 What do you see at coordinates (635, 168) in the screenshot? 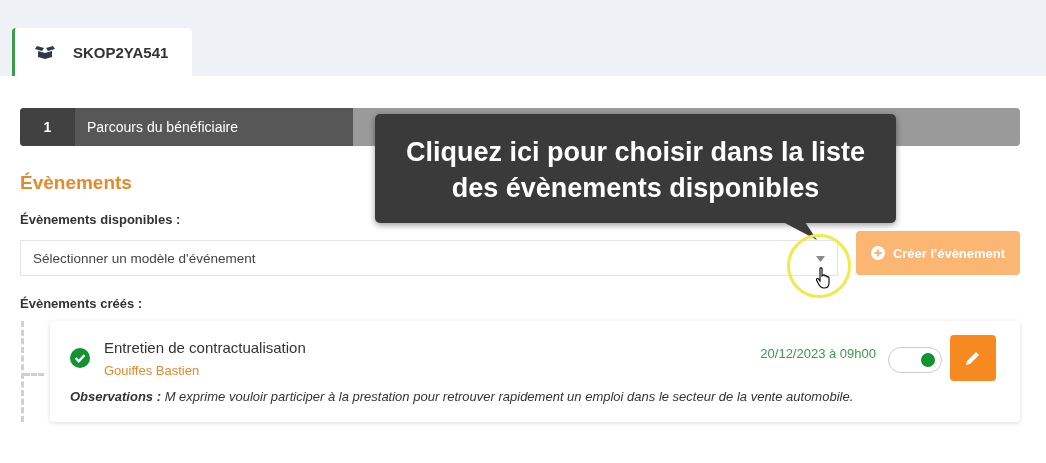
I see `tooltip: Cliquez ici pour choisir dans la liste des évènements disponibles` at bounding box center [635, 168].